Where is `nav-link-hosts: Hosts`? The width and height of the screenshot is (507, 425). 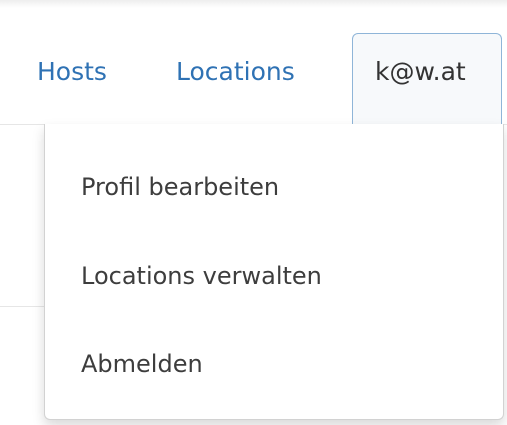
nav-link-hosts: Hosts is located at coordinates (72, 72).